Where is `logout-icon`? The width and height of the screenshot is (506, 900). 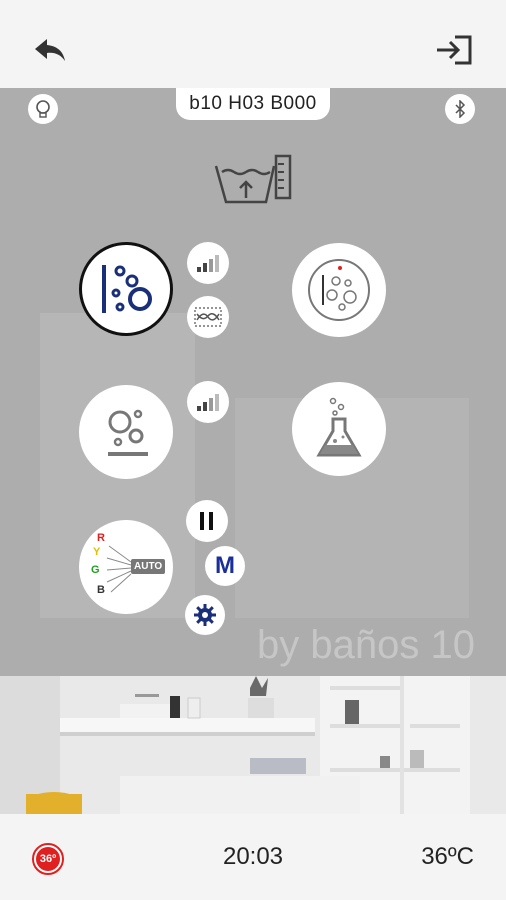 logout-icon is located at coordinates (454, 50).